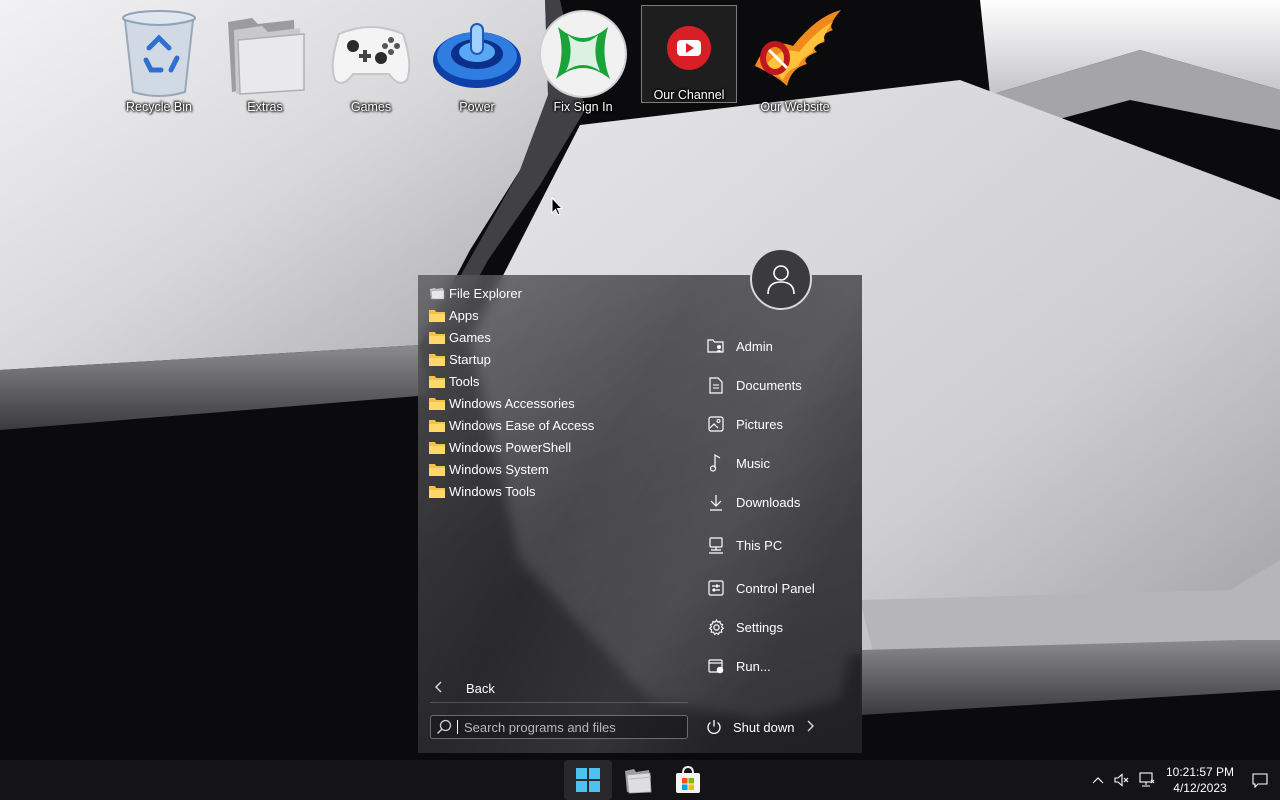 This screenshot has width=1280, height=800. I want to click on place-item-settings: Settings, so click(777, 627).